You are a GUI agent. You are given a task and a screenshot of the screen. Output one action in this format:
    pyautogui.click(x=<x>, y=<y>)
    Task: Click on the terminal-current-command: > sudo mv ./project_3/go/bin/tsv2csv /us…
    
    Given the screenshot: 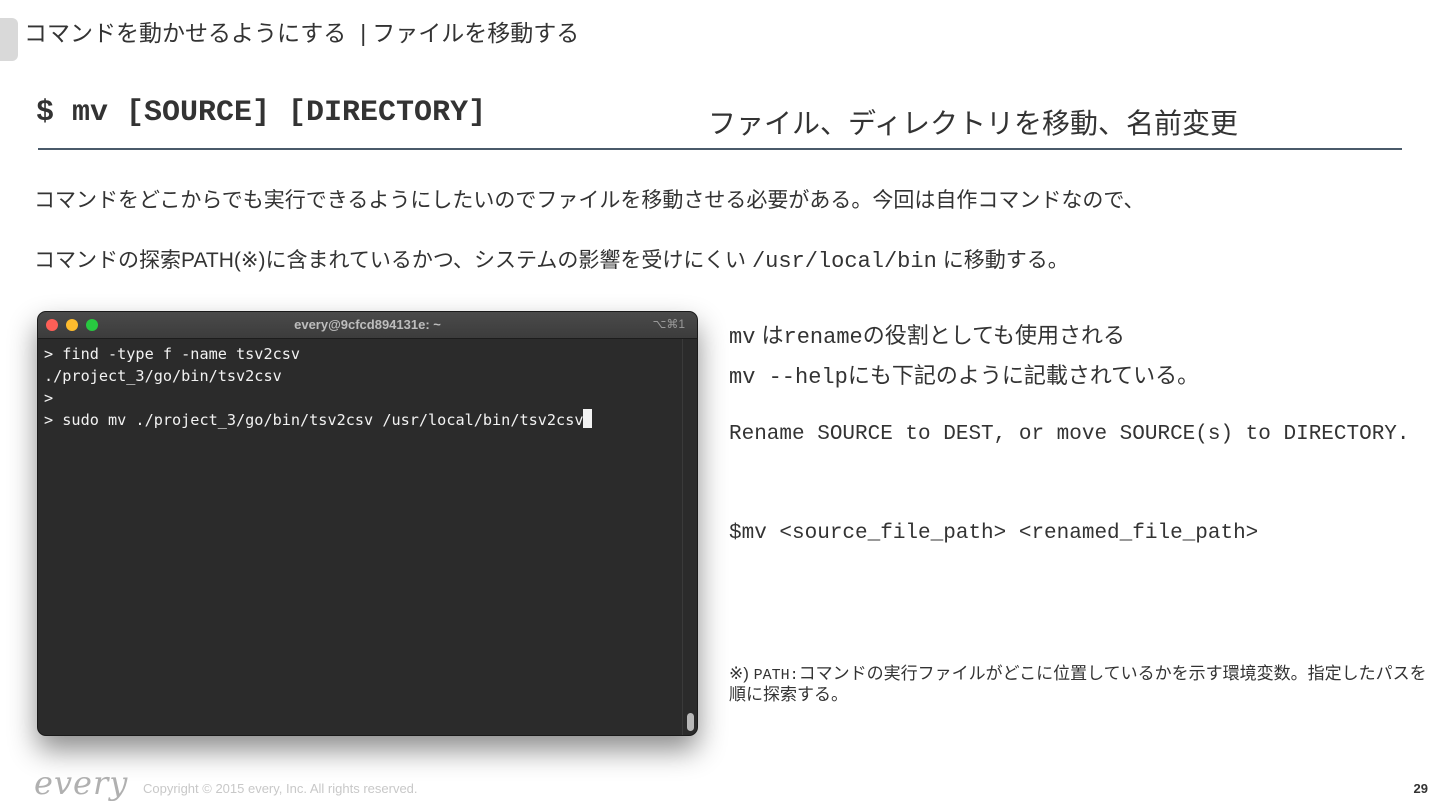 What is the action you would take?
    pyautogui.click(x=314, y=420)
    